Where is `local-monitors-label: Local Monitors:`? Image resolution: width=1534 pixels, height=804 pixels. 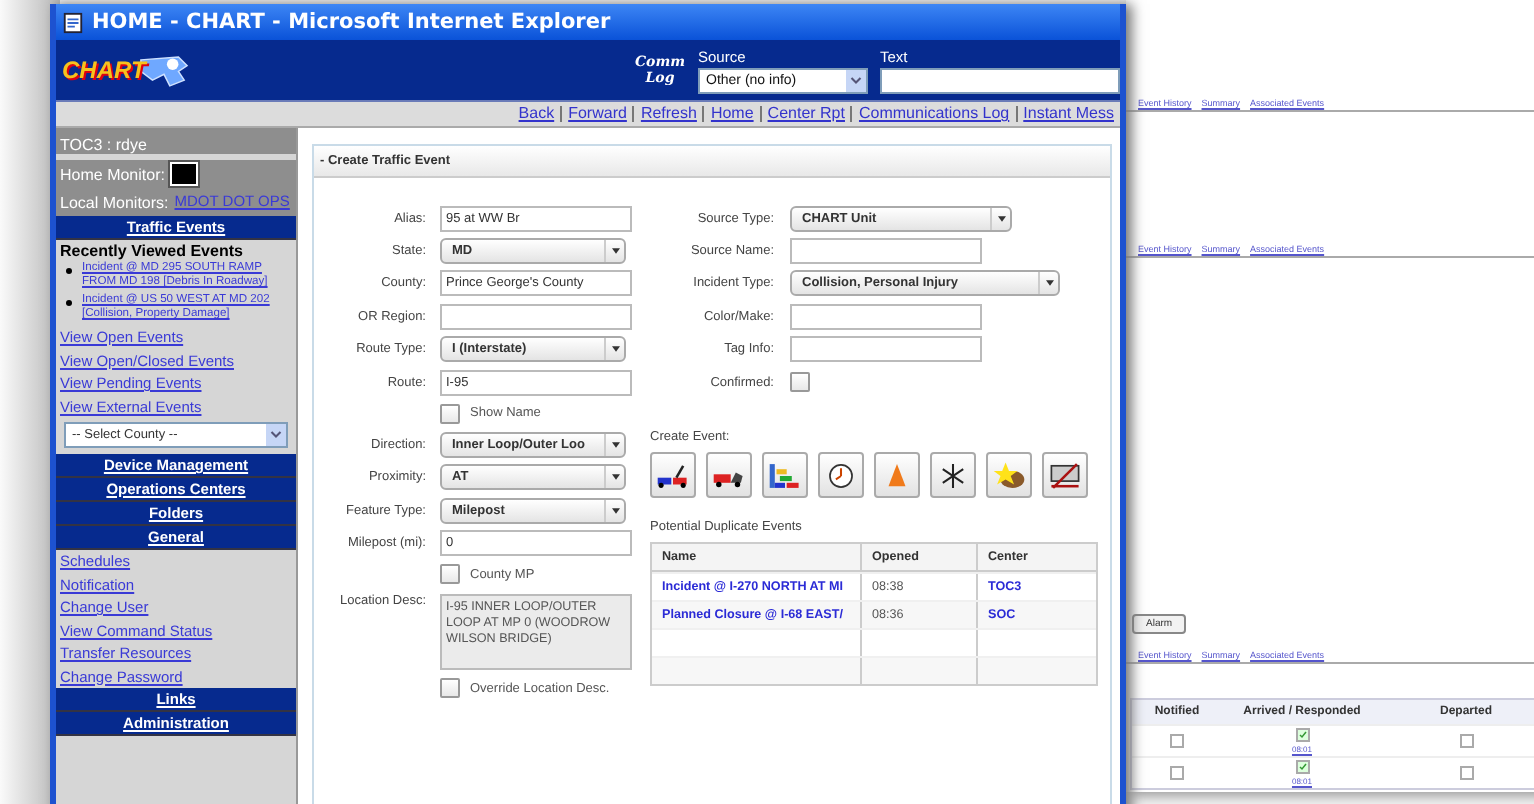 local-monitors-label: Local Monitors: is located at coordinates (113, 202).